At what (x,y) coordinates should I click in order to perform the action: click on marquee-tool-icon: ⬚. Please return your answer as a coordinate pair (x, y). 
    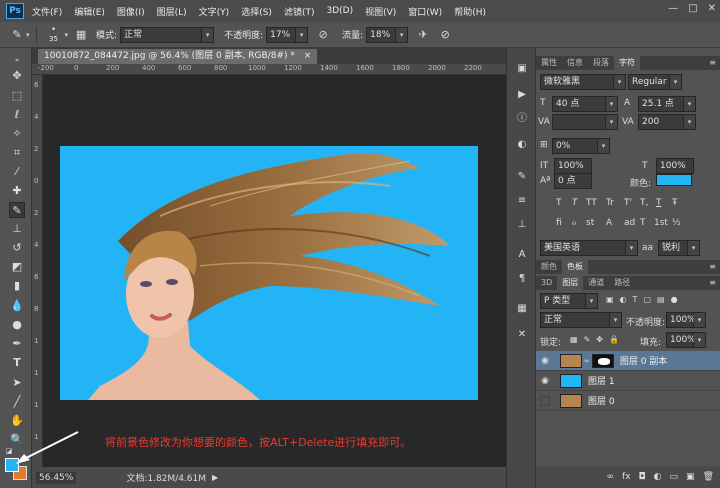
    Looking at the image, I should click on (17, 96).